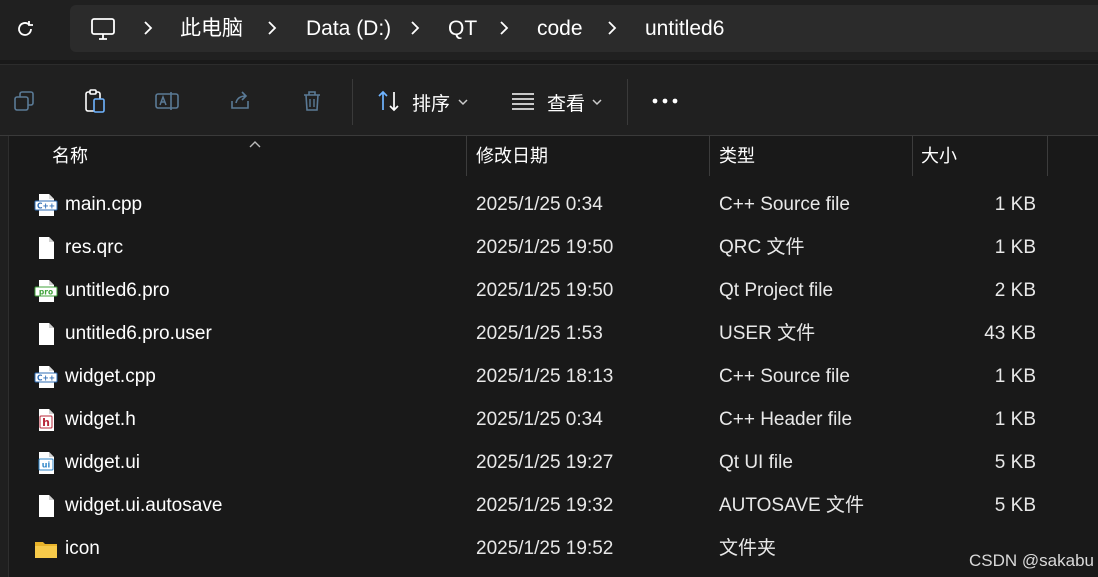  Describe the element at coordinates (1015, 290) in the screenshot. I see `file-size: 2 KB` at that location.